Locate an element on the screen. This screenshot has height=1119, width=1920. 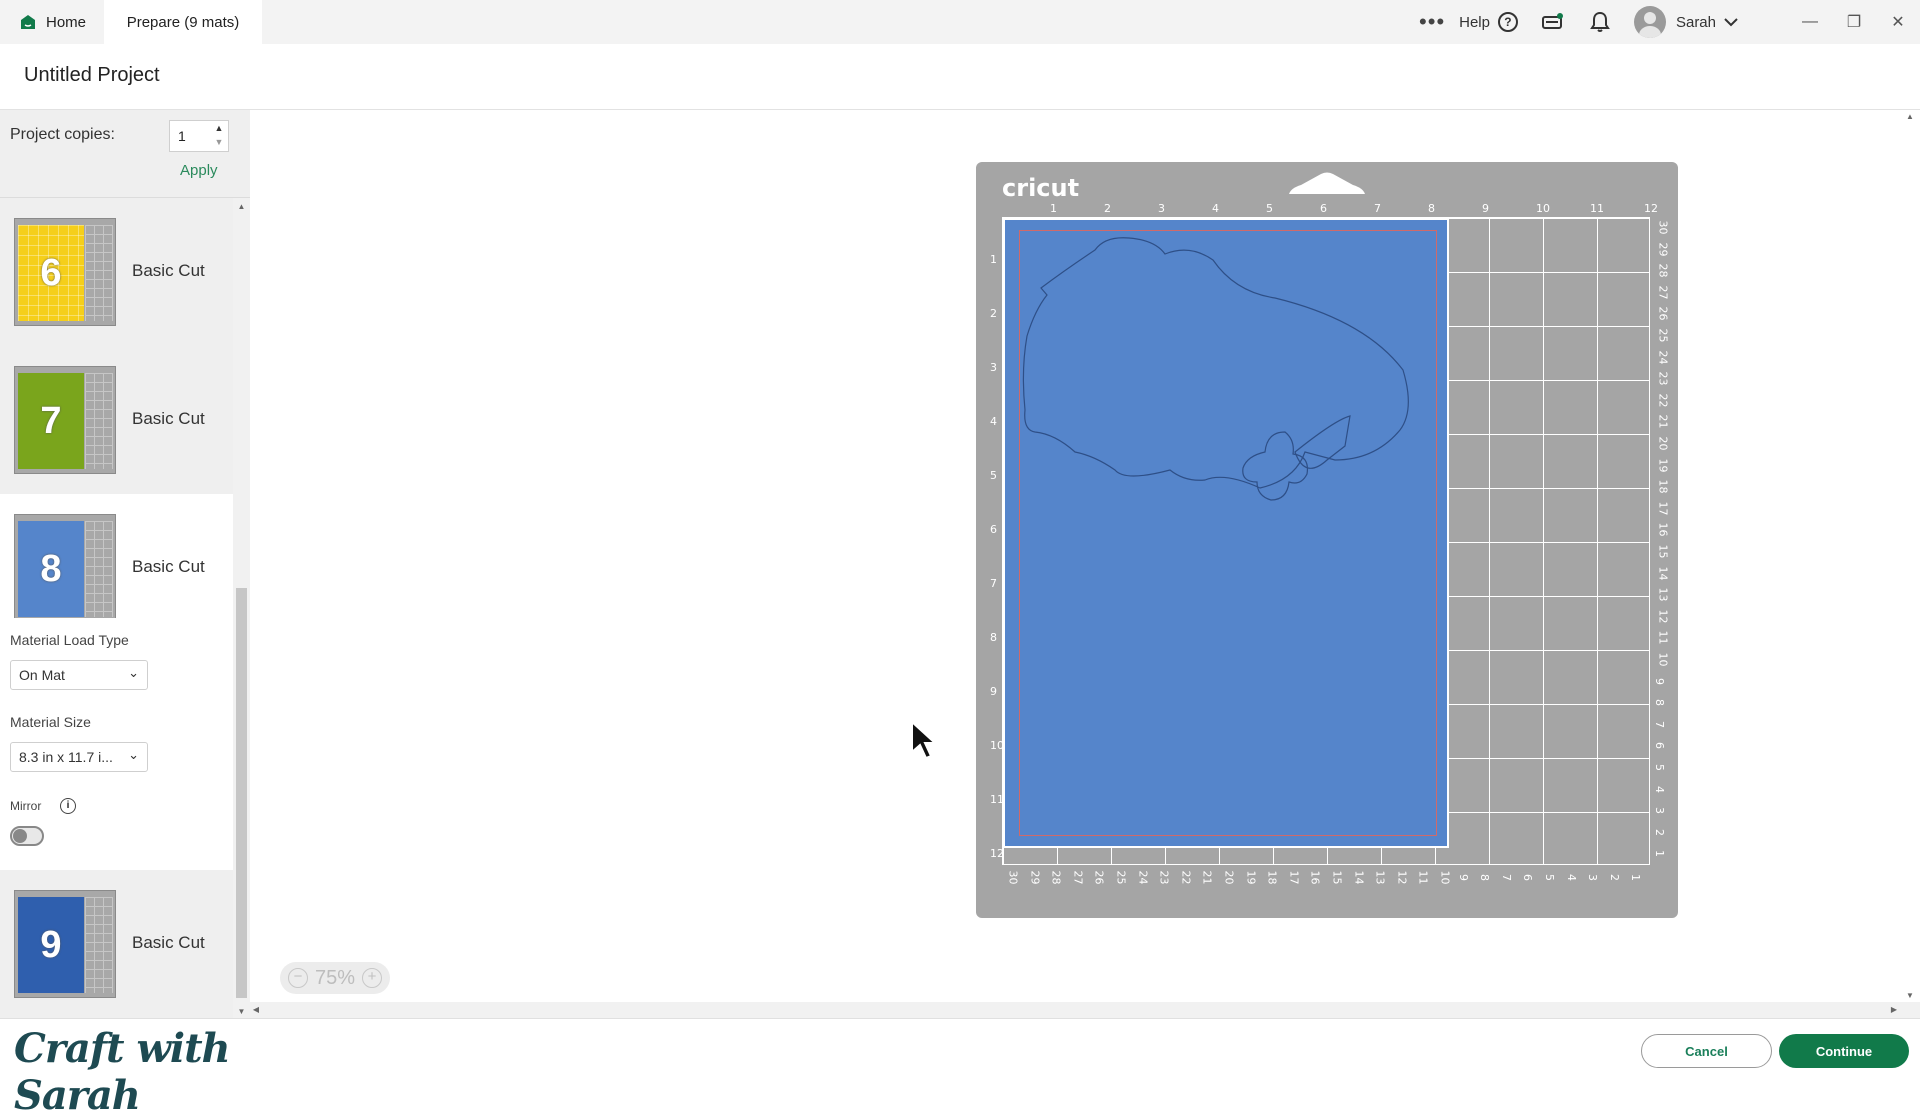
mat-thumbnail: 6 is located at coordinates (65, 272).